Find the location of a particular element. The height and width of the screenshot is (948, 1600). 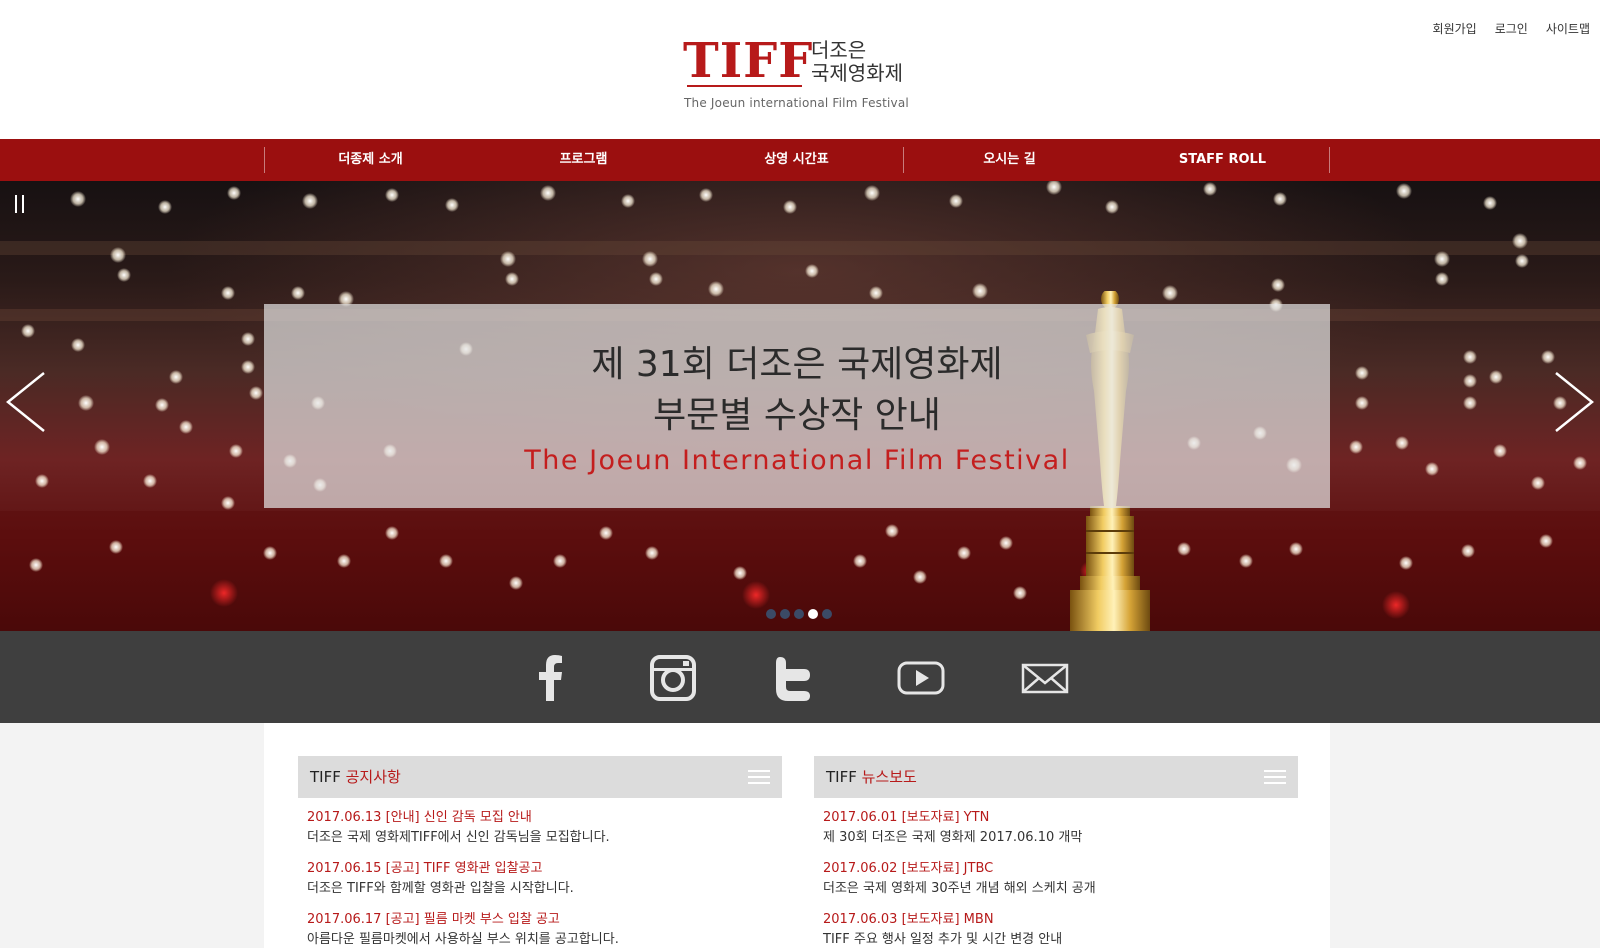

list-item-desc: TIFF 주요 행사 일정 추가 및 시간 변경 안내 is located at coordinates (943, 939).